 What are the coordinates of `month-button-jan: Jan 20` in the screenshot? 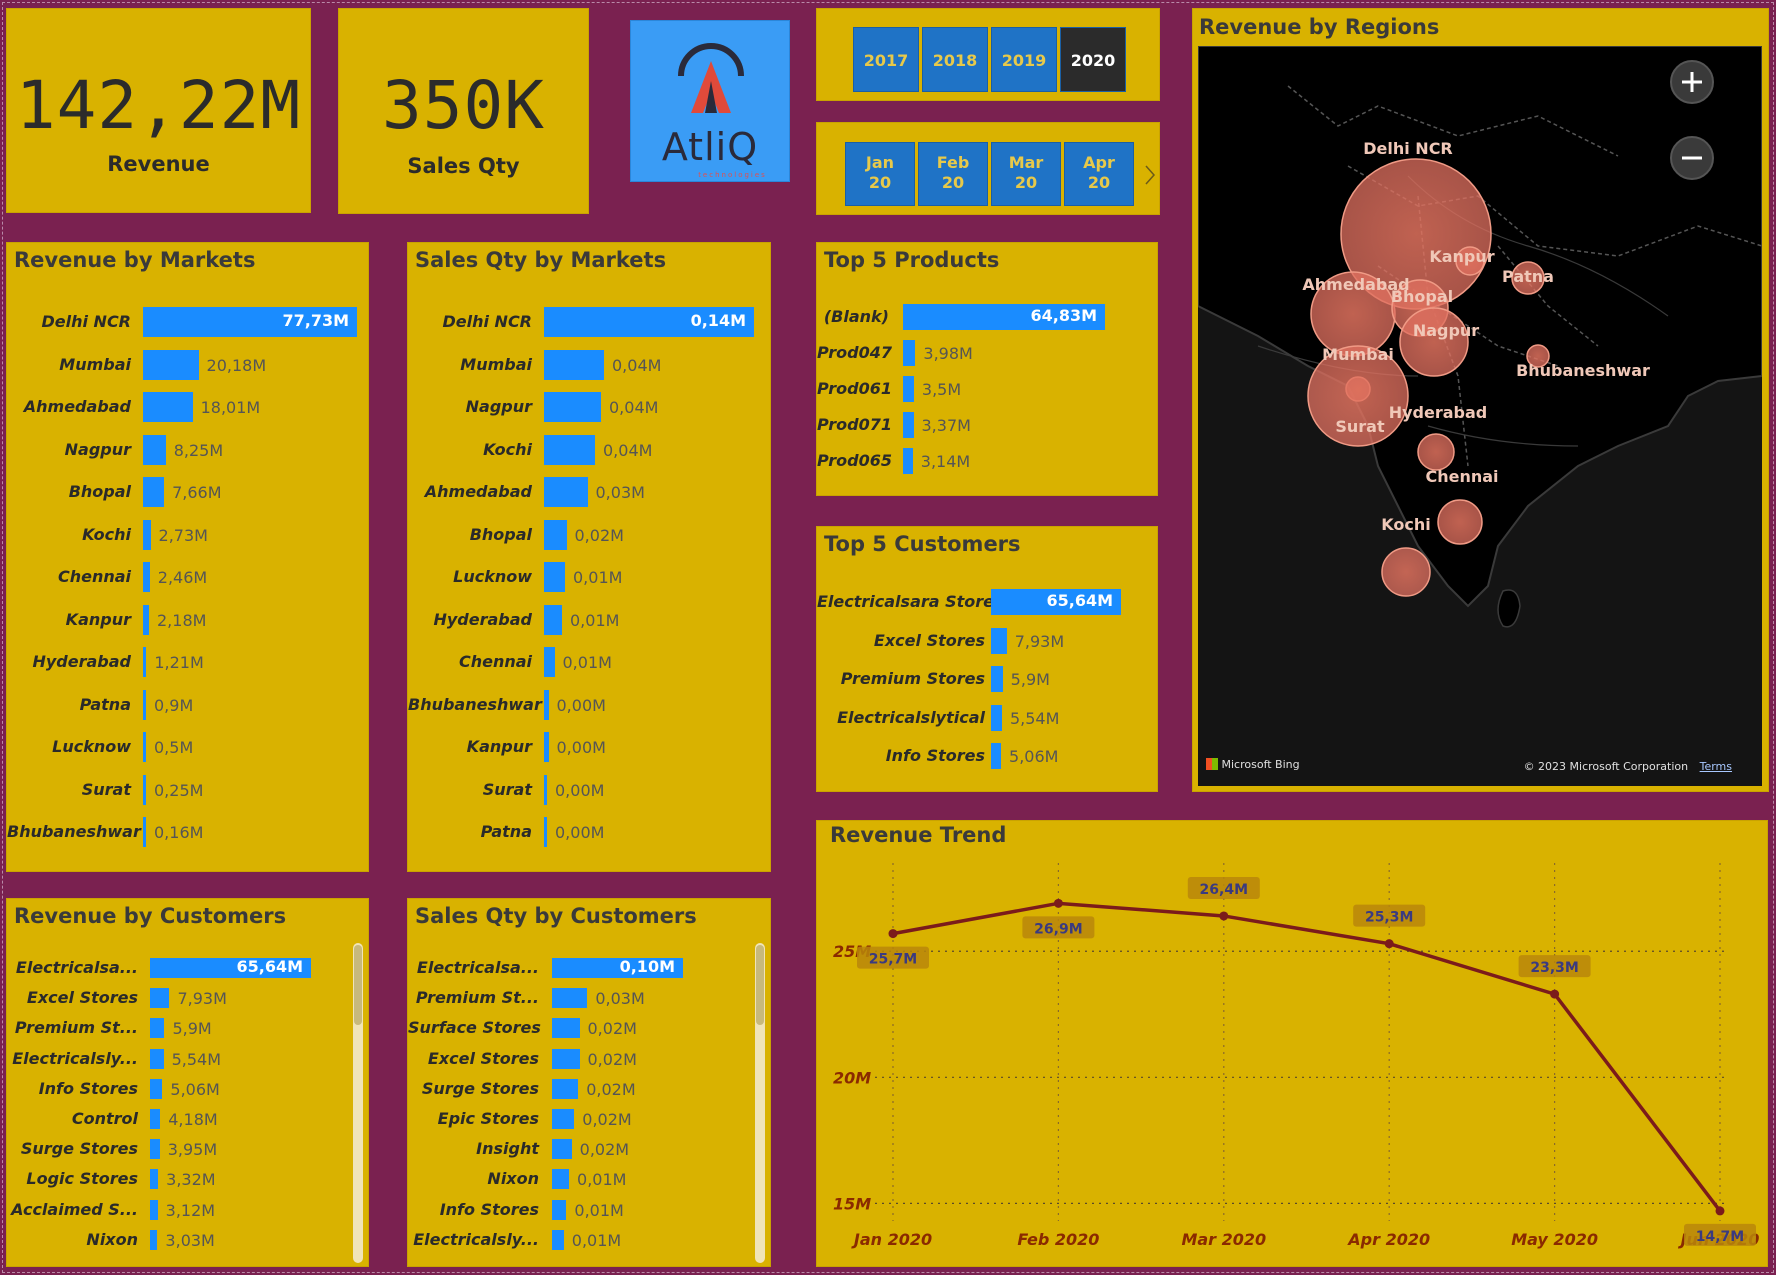 It's located at (880, 174).